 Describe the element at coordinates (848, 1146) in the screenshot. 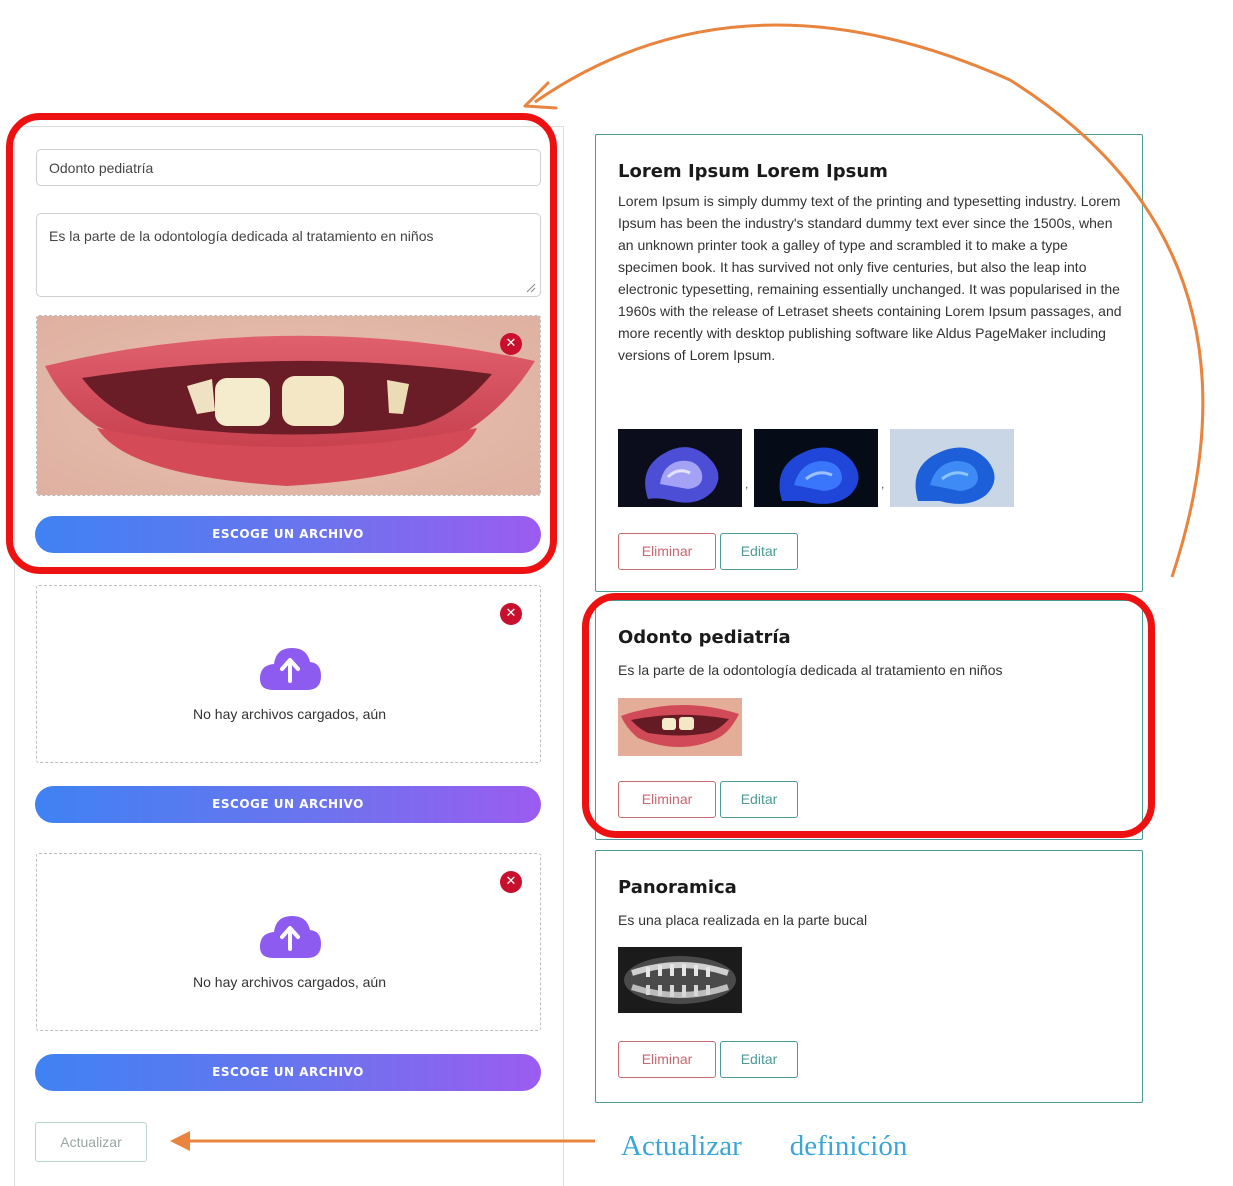

I see `annotation-caption-word2: definición` at that location.